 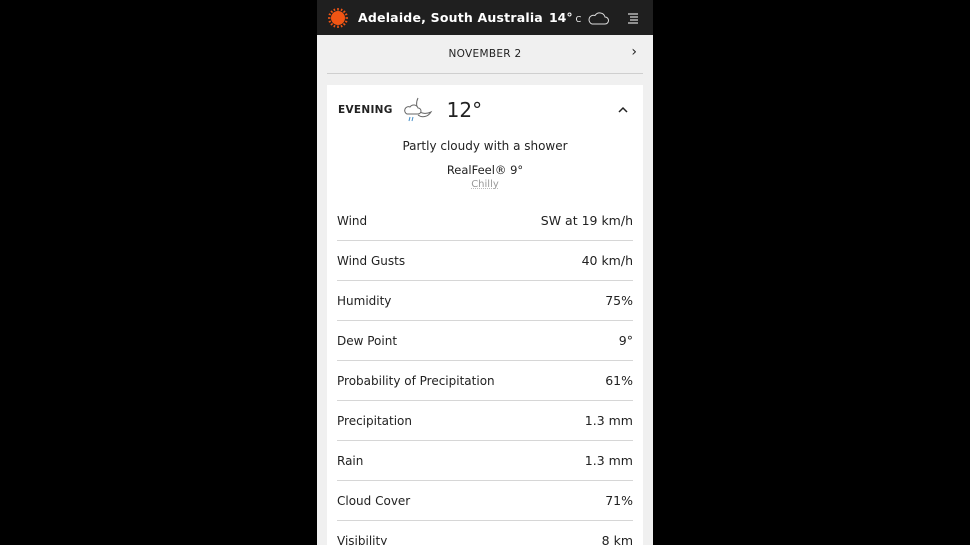 What do you see at coordinates (485, 221) in the screenshot?
I see `detail-row-wind: Wind SW at 19 km/h` at bounding box center [485, 221].